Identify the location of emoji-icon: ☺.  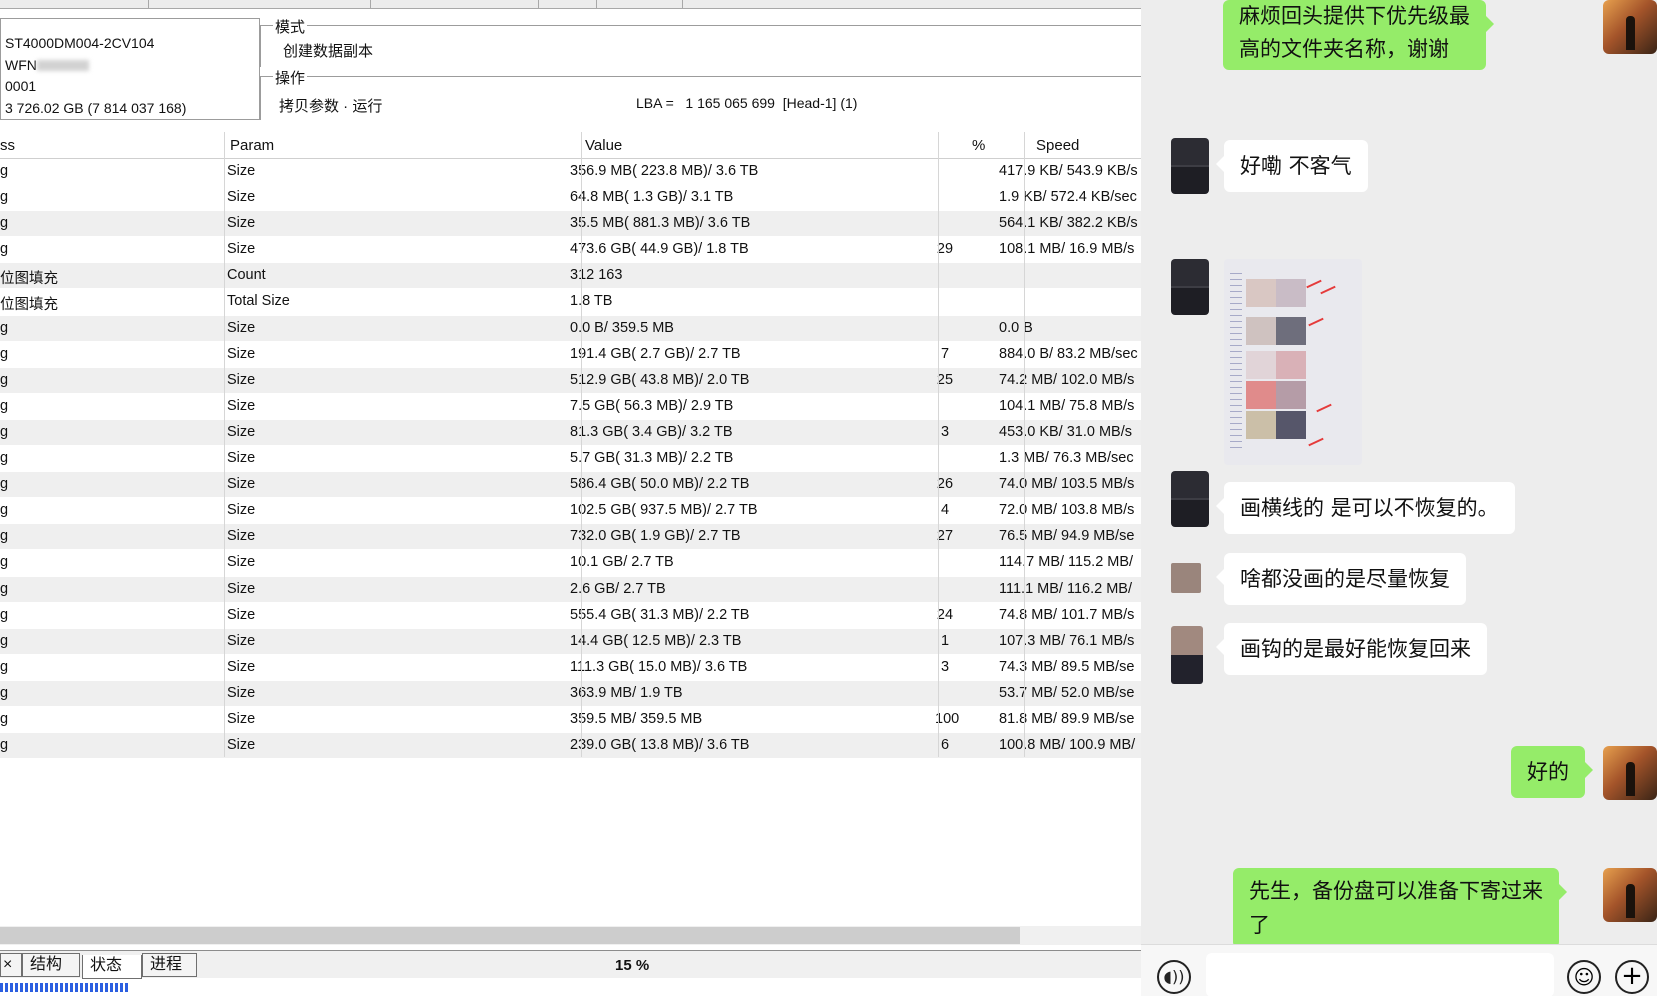
(1584, 977).